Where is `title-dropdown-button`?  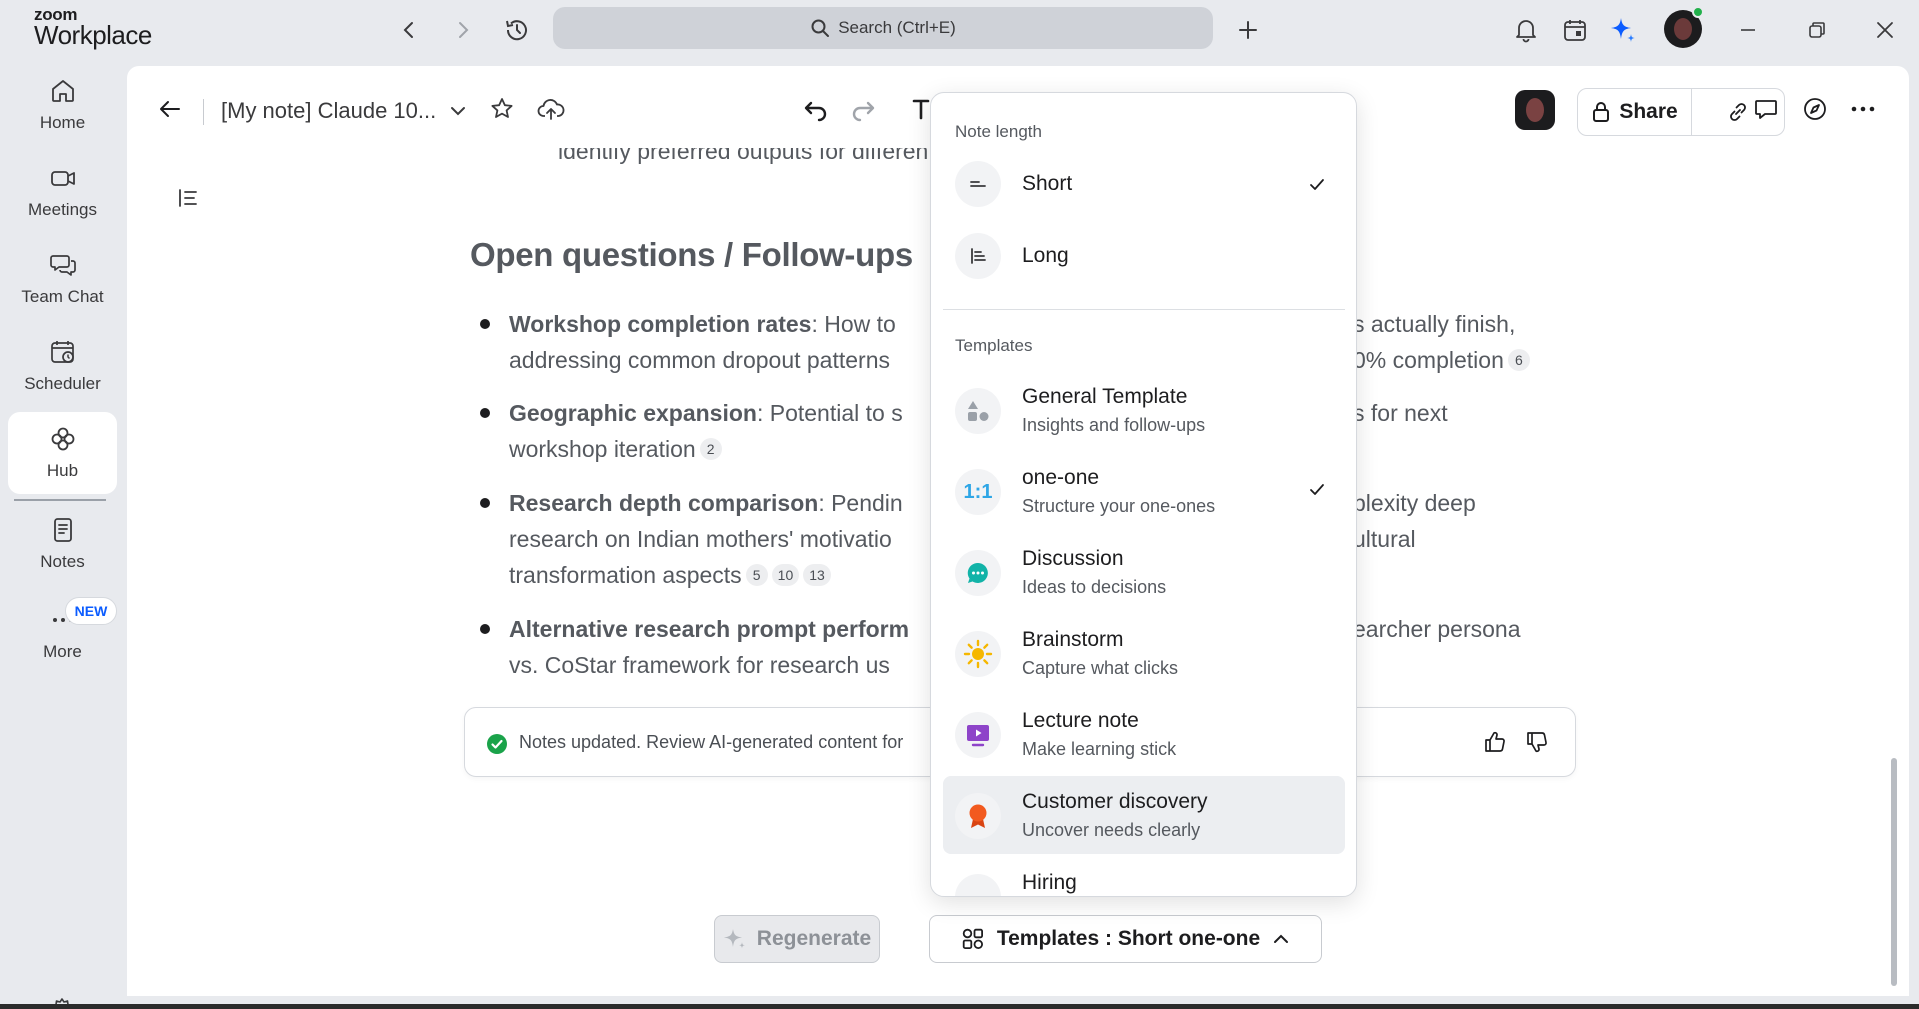
title-dropdown-button is located at coordinates (458, 111).